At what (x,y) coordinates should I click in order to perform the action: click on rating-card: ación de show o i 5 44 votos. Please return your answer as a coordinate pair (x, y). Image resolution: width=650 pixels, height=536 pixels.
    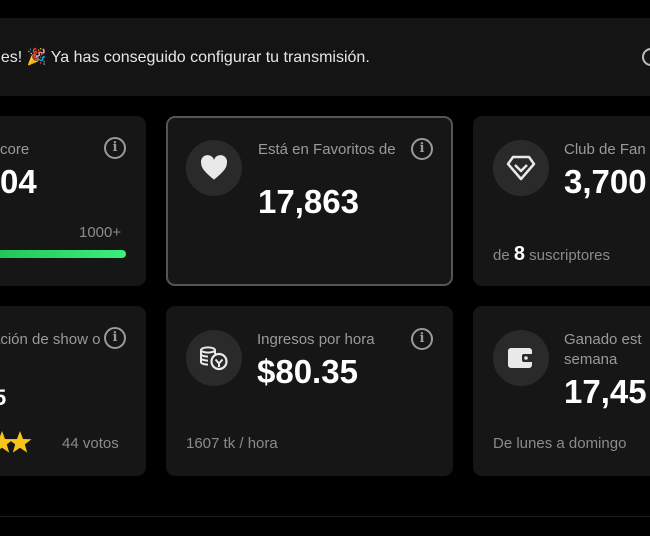
    Looking at the image, I should click on (73, 391).